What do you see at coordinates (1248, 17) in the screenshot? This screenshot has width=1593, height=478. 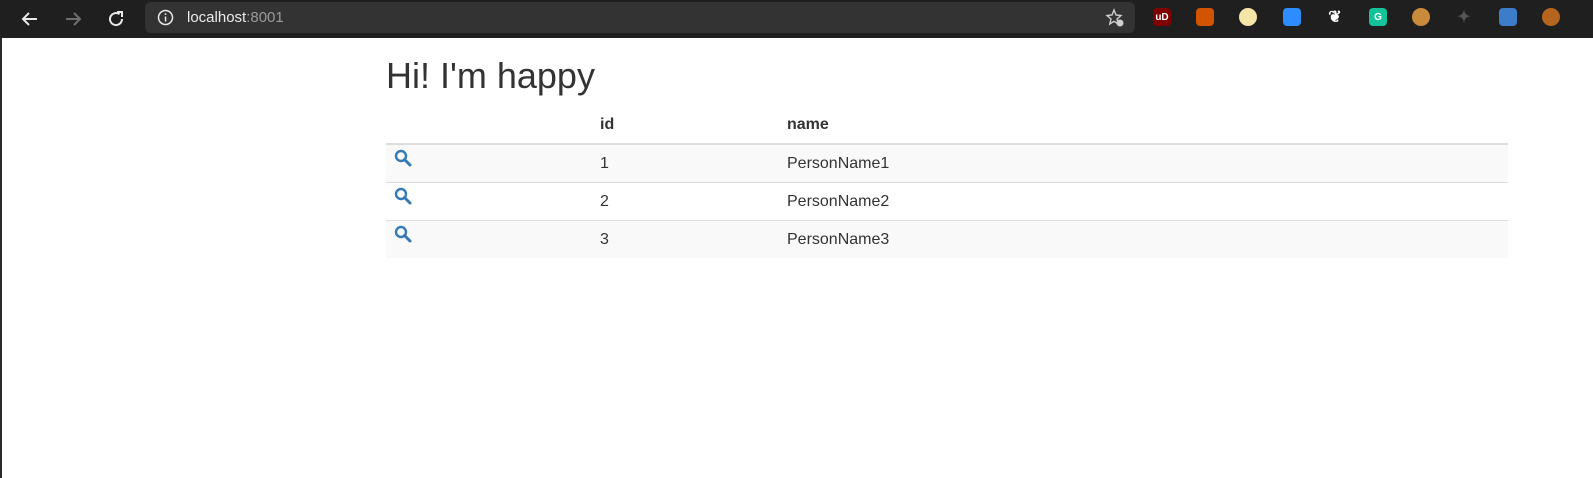 I see `notes-icon` at bounding box center [1248, 17].